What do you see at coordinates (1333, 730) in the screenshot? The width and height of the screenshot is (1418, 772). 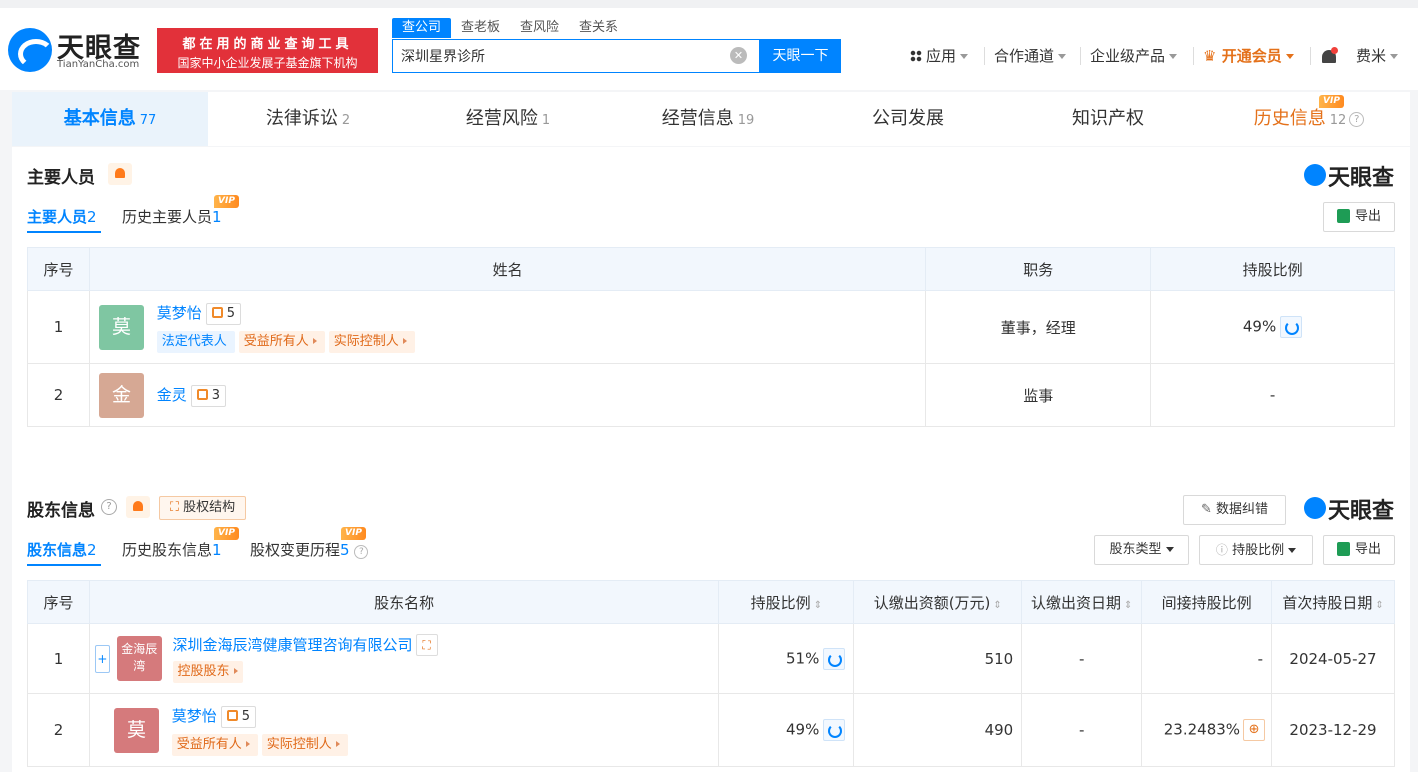 I see `first-date-cell: 2023-12-29` at bounding box center [1333, 730].